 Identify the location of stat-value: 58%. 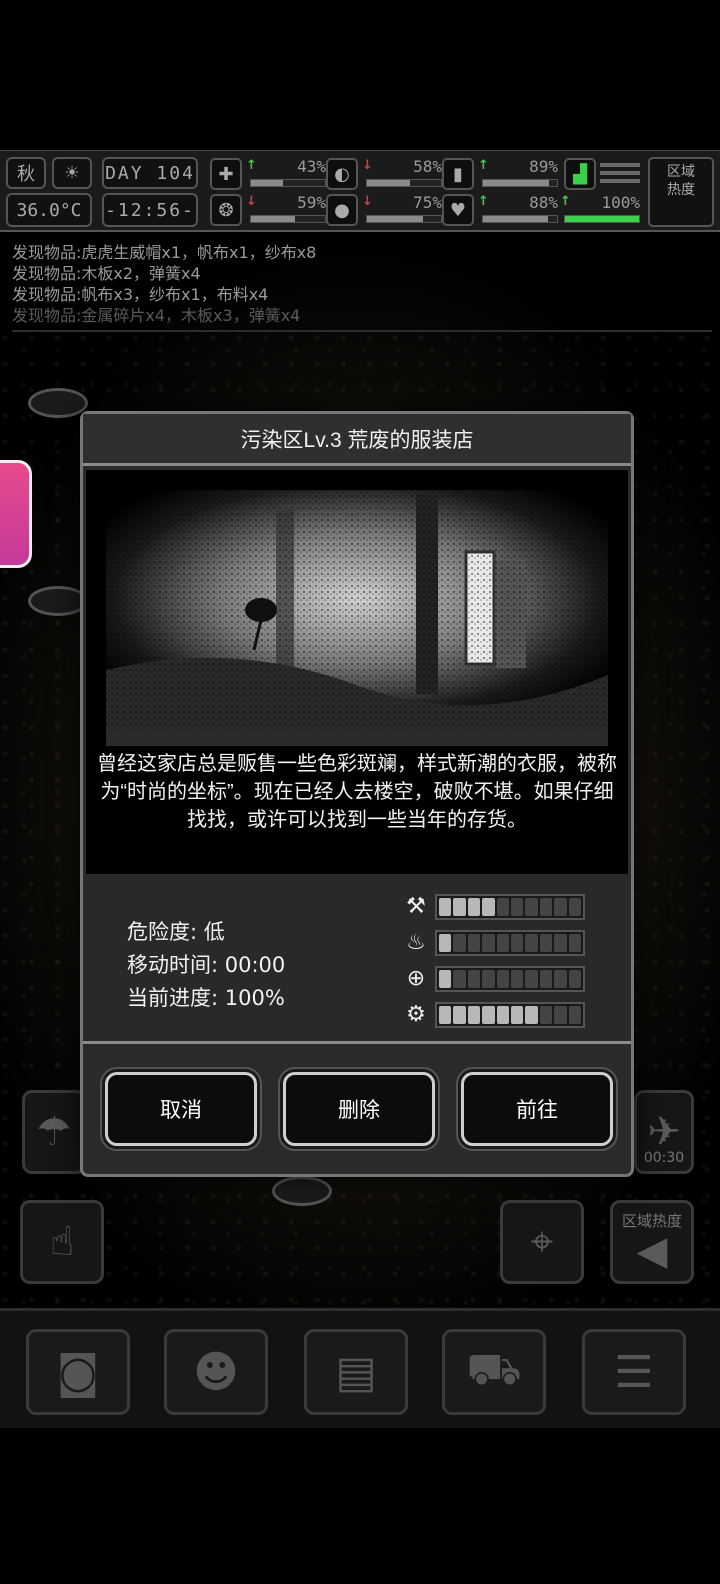
(427, 166).